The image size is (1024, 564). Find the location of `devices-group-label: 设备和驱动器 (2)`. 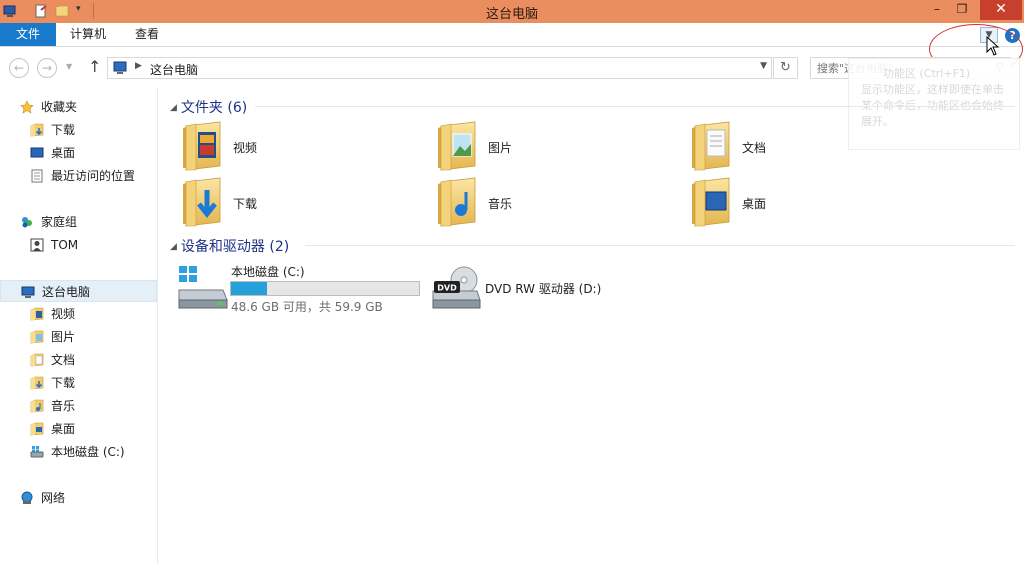

devices-group-label: 设备和驱动器 (2) is located at coordinates (235, 247).